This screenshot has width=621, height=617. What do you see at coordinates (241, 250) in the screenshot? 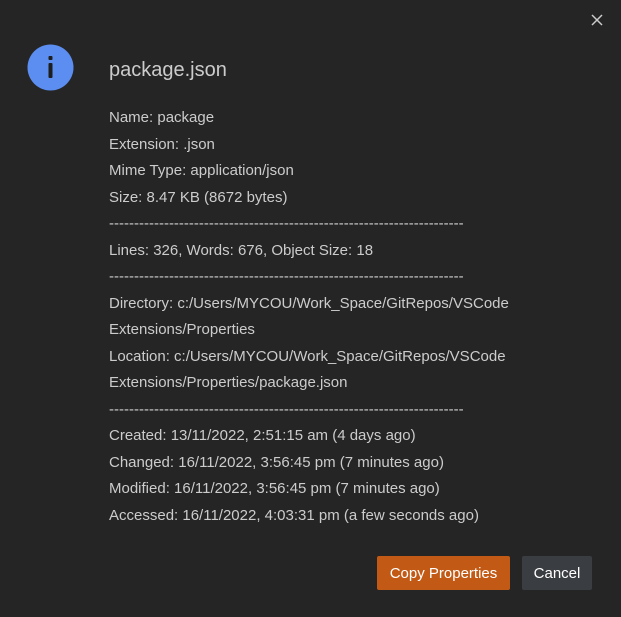
I see `counts-line: Lines: 326, Words: 676, Object Size: 18` at bounding box center [241, 250].